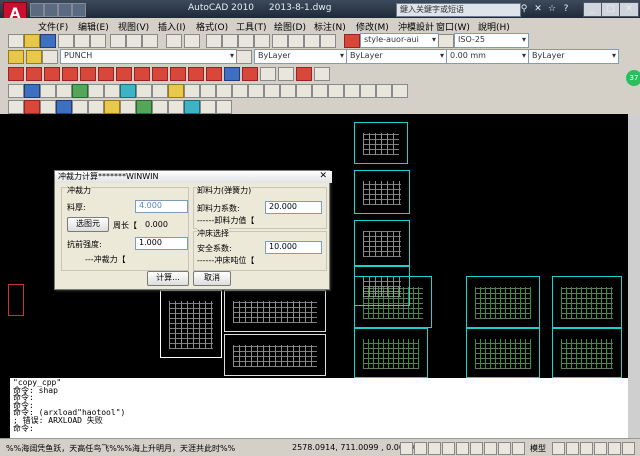  I want to click on close-button: ✕, so click(629, 9).